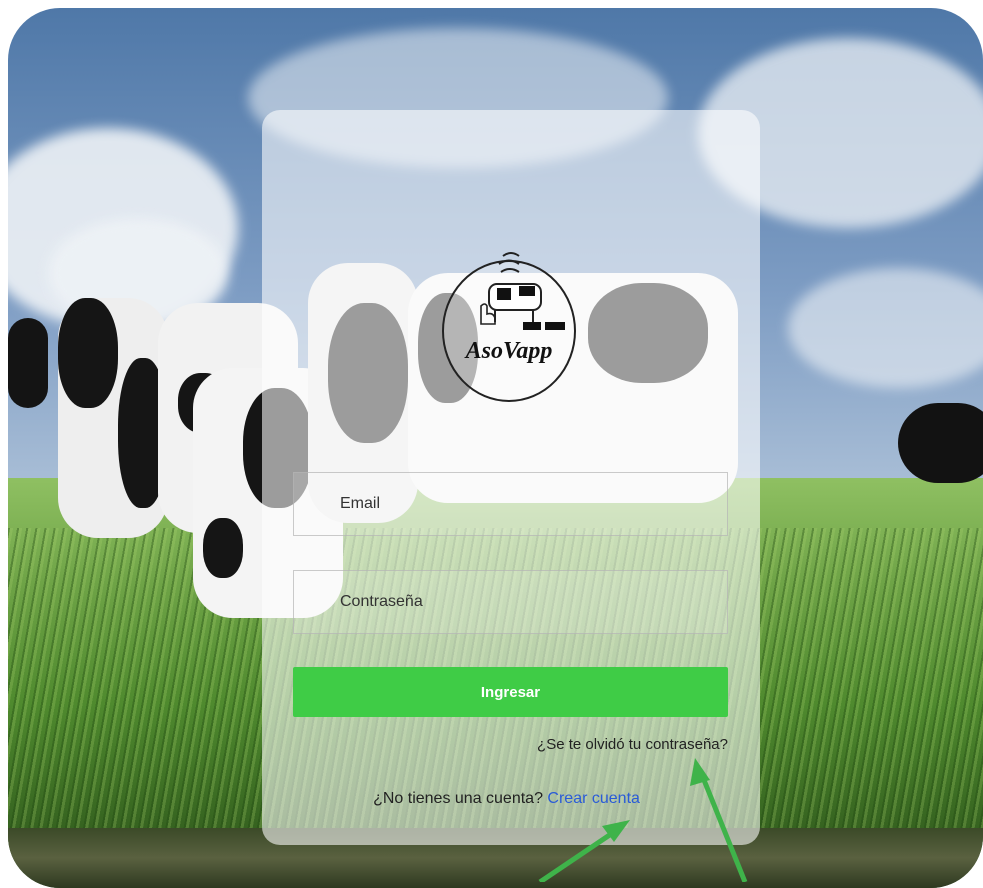  I want to click on login-button: Ingresar, so click(510, 692).